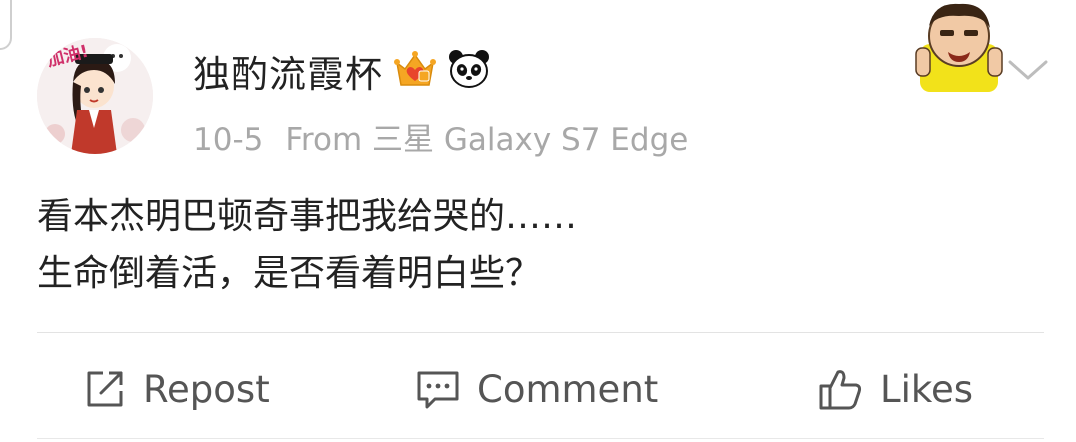 This screenshot has width=1076, height=442. I want to click on divider, so click(540, 332).